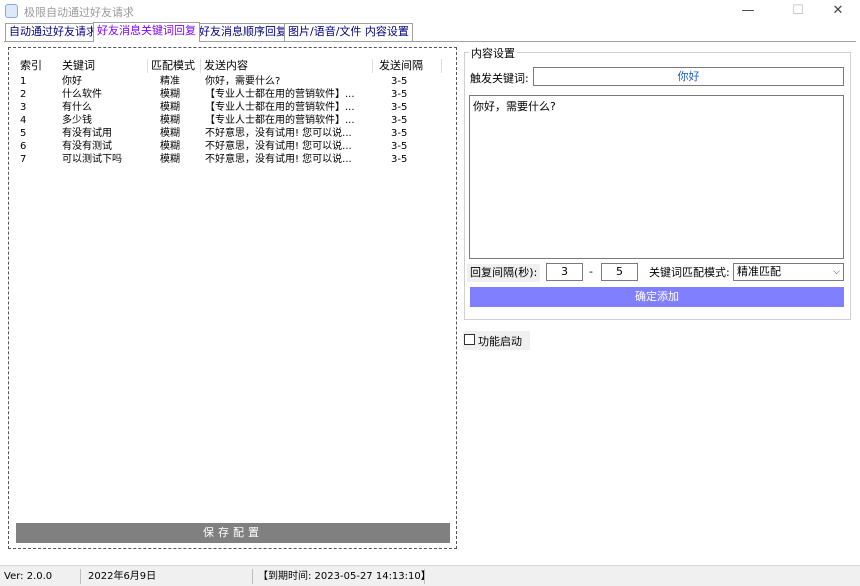 The image size is (860, 586). What do you see at coordinates (82, 94) in the screenshot?
I see `cell-keyword: 什么软件` at bounding box center [82, 94].